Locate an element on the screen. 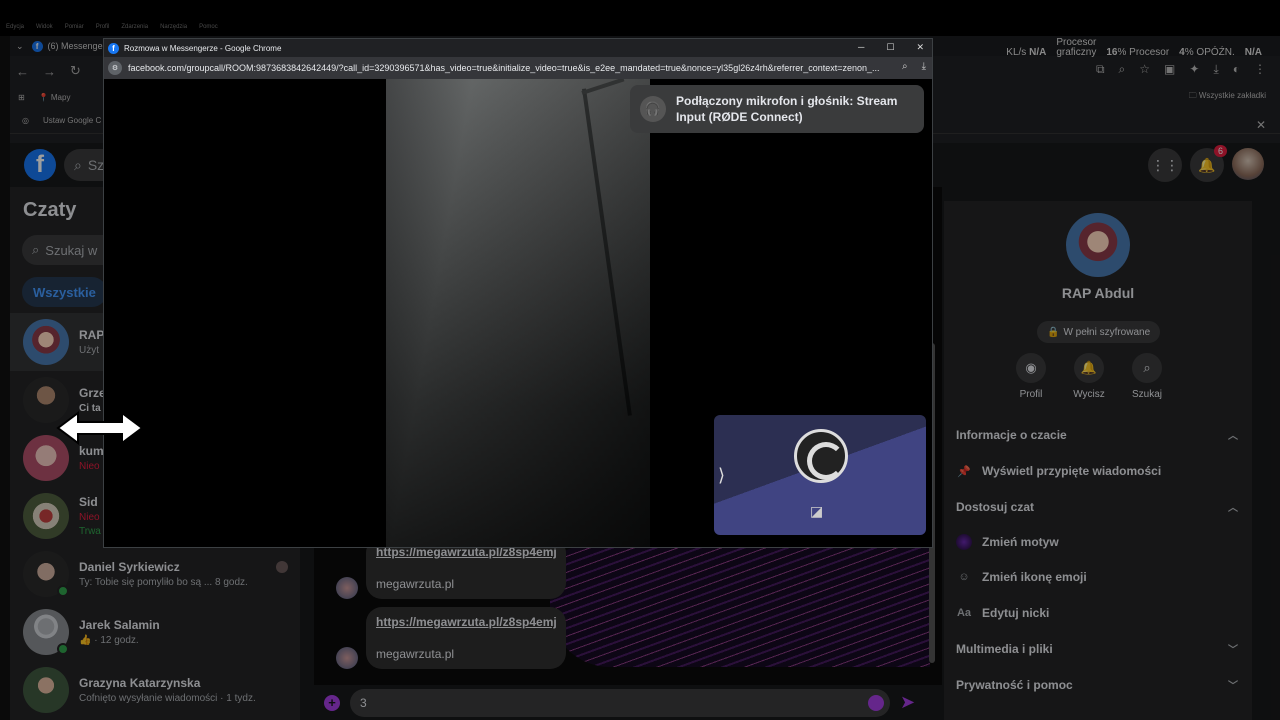  apps-grid-icon: ⊞ is located at coordinates (21, 97).